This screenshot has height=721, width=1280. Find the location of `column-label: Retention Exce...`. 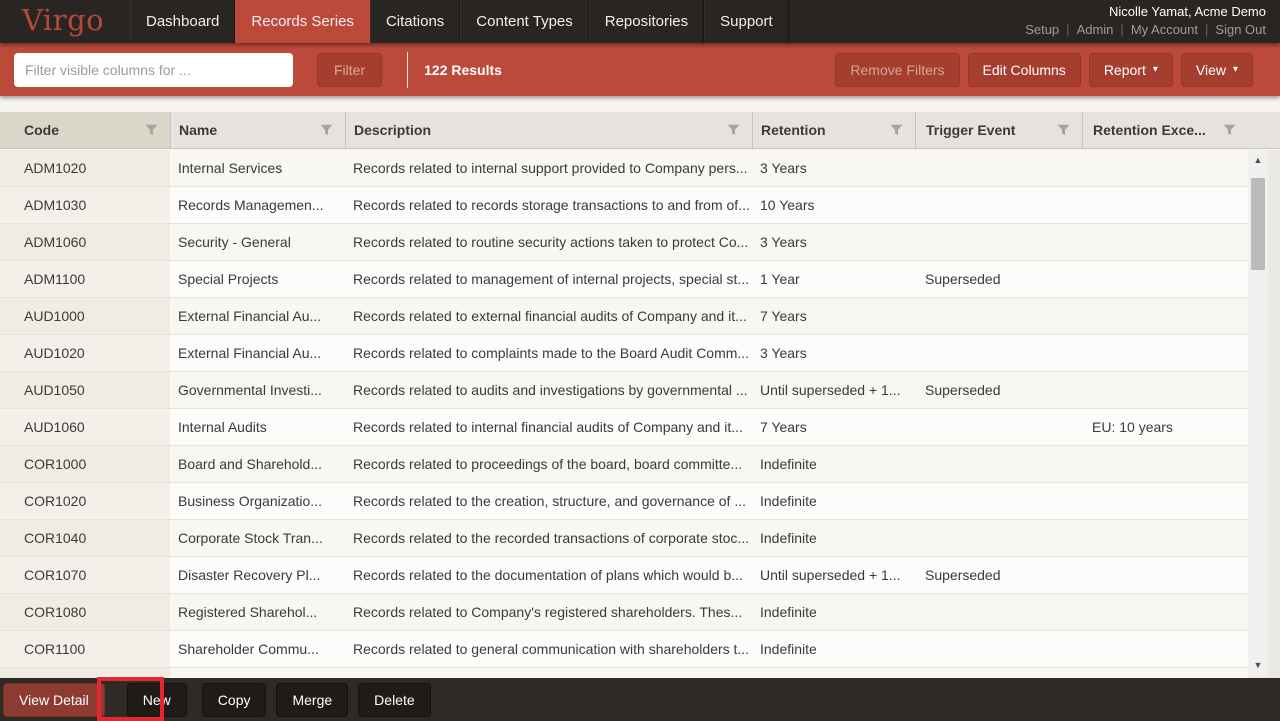

column-label: Retention Exce... is located at coordinates (1149, 130).